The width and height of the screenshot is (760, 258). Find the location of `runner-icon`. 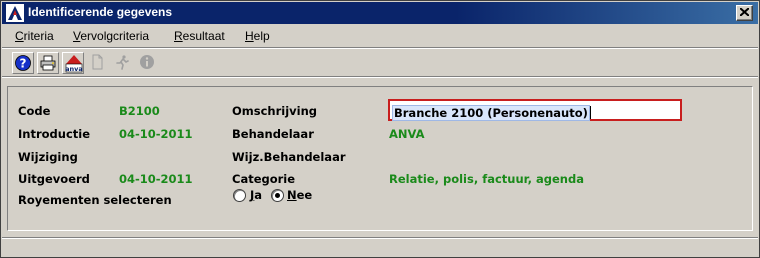

runner-icon is located at coordinates (122, 62).